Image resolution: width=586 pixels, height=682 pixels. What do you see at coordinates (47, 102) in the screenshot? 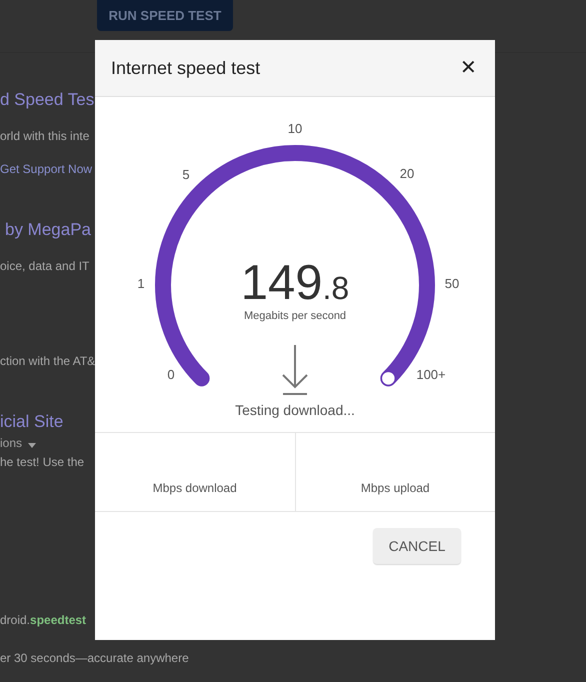
I see `result-title: d Speed Tes` at bounding box center [47, 102].